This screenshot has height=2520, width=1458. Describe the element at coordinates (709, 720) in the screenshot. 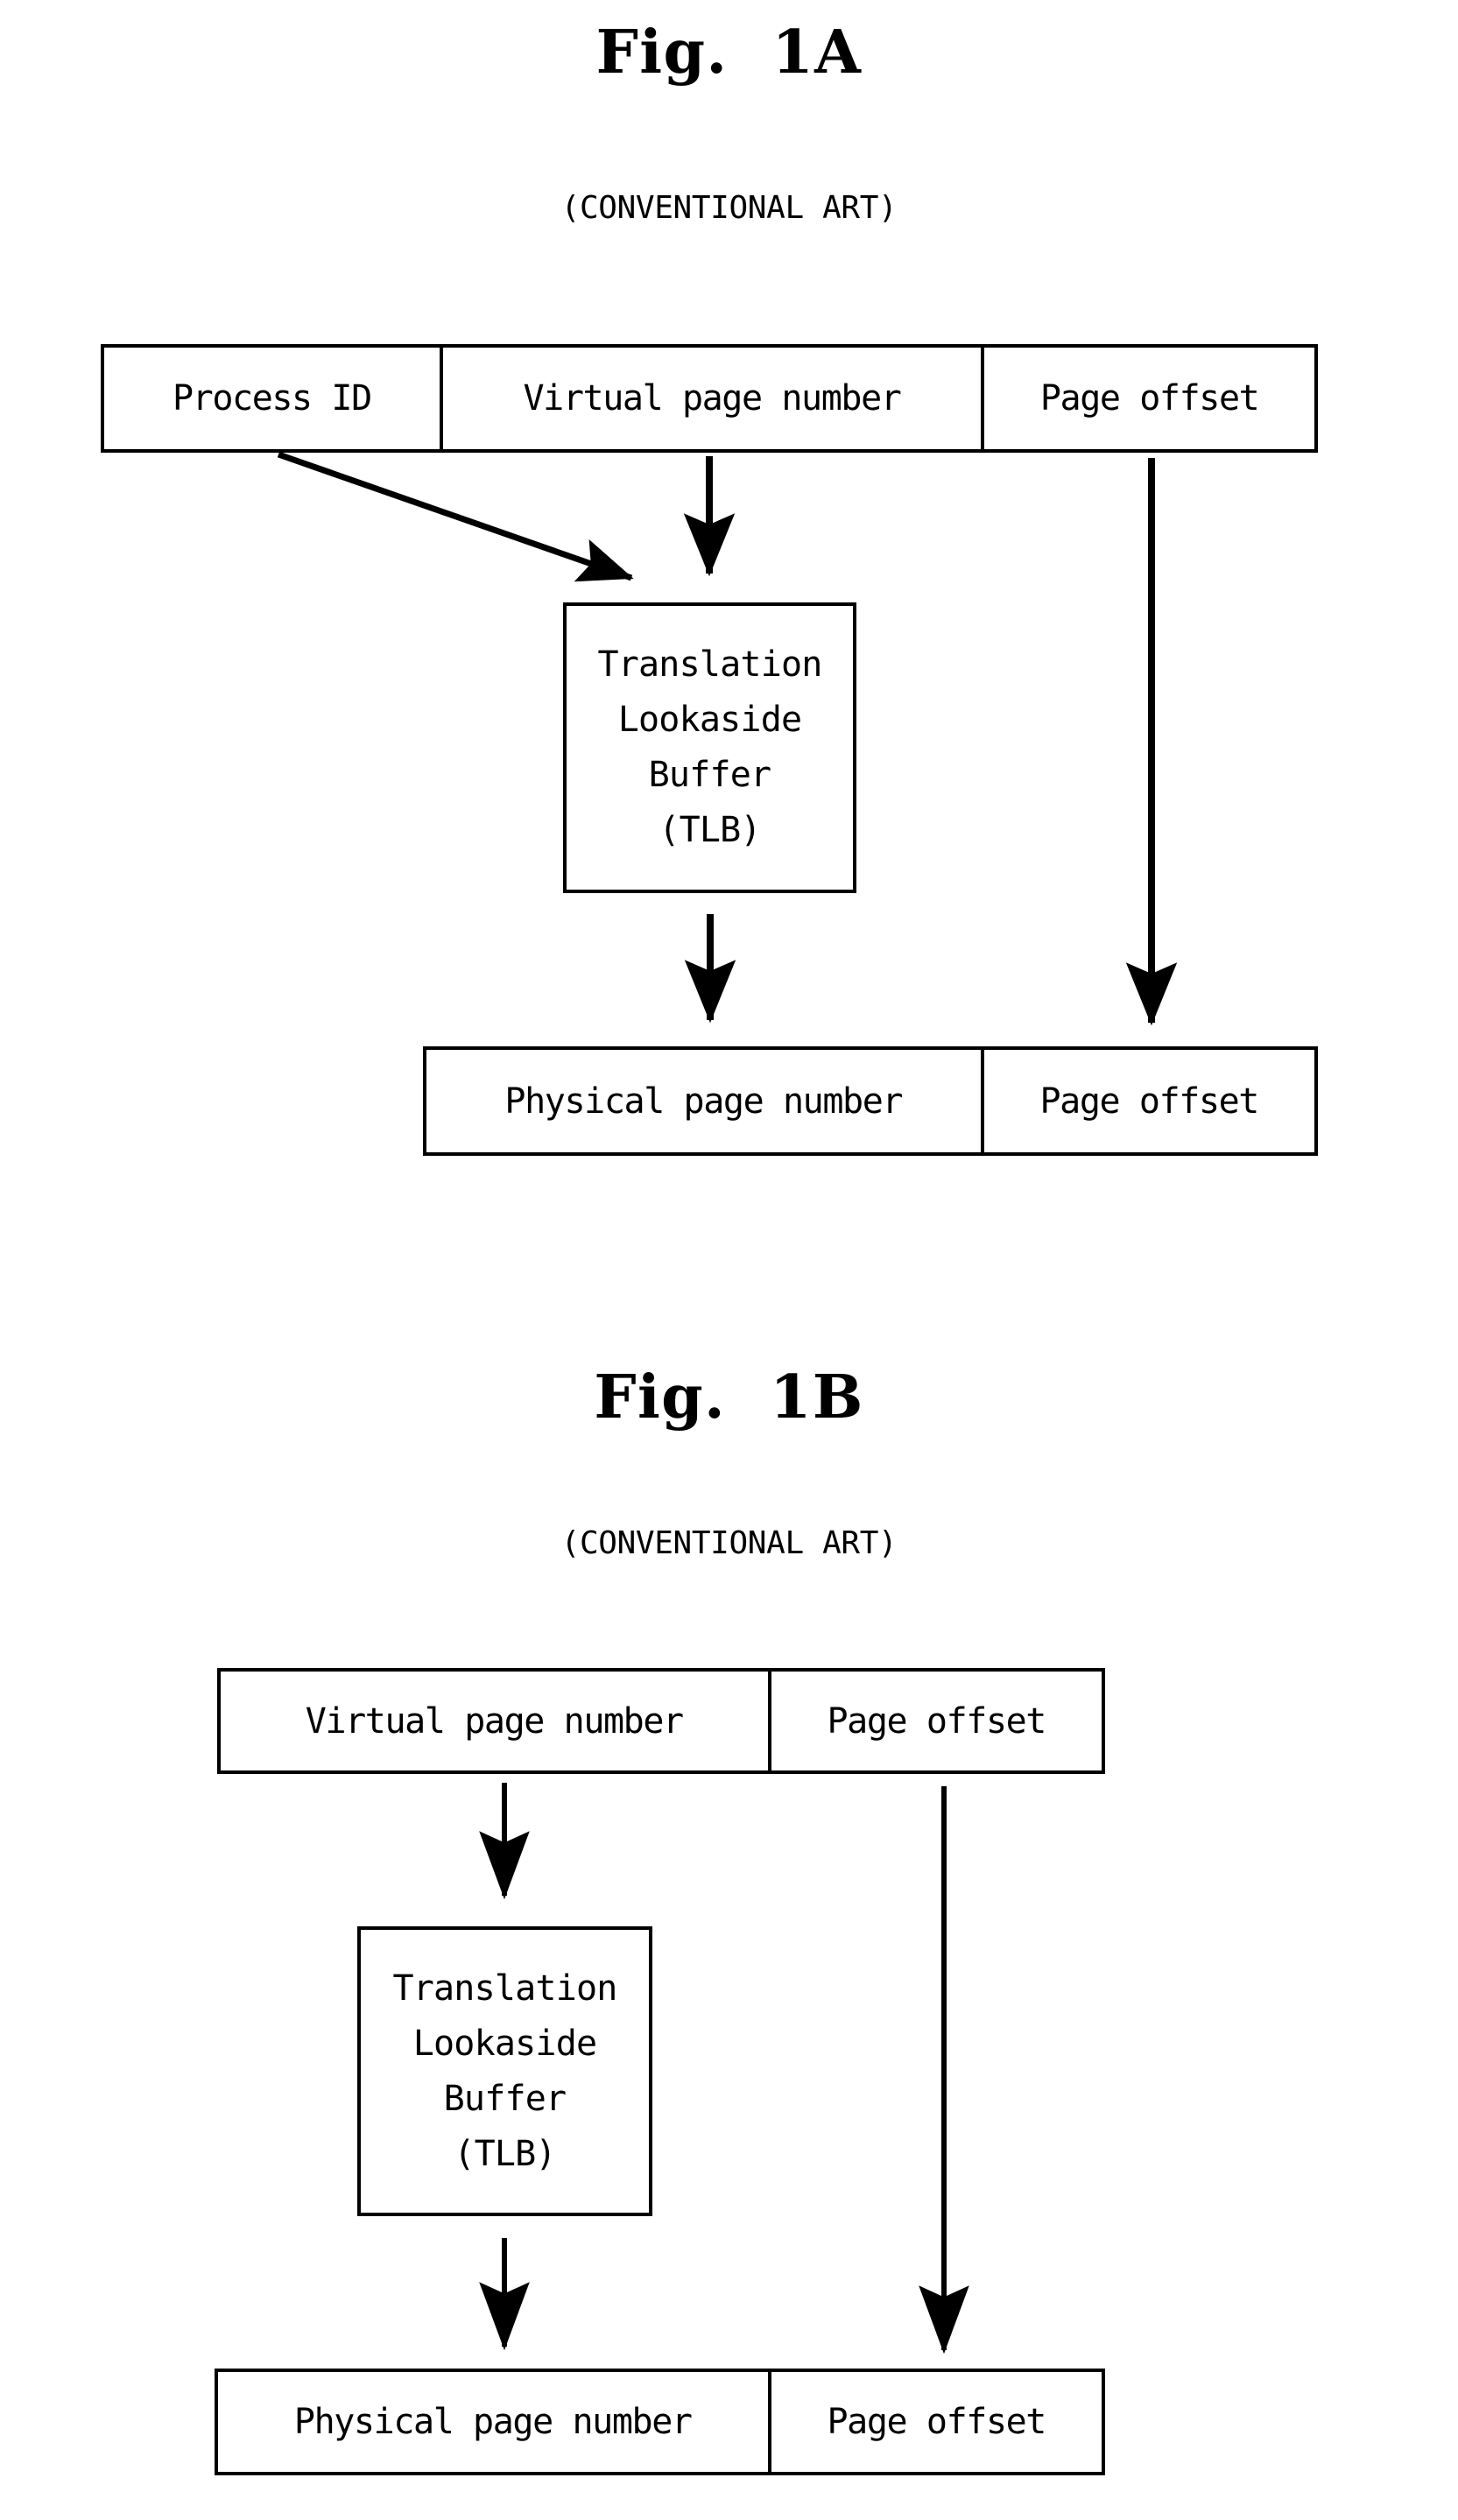

I see `fig-1a-tlb-line-lookaside: Lookaside` at that location.